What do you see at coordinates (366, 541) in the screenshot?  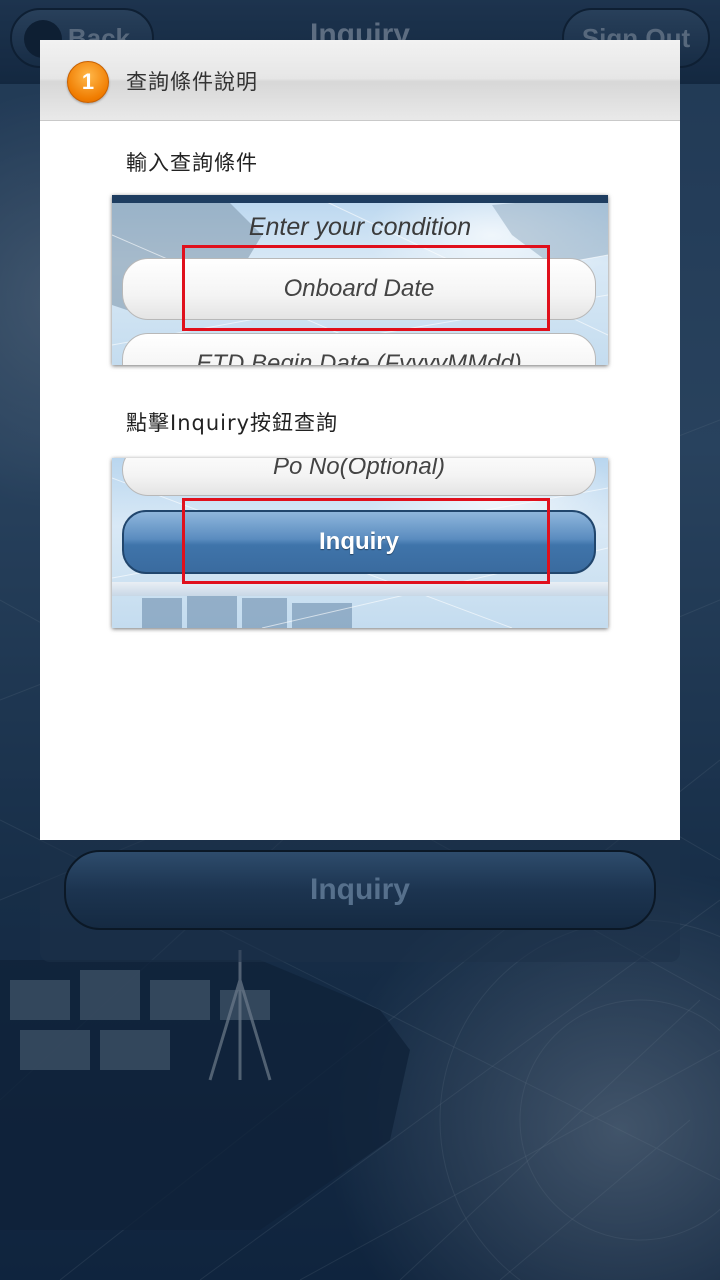 I see `highlight-box-inquiry` at bounding box center [366, 541].